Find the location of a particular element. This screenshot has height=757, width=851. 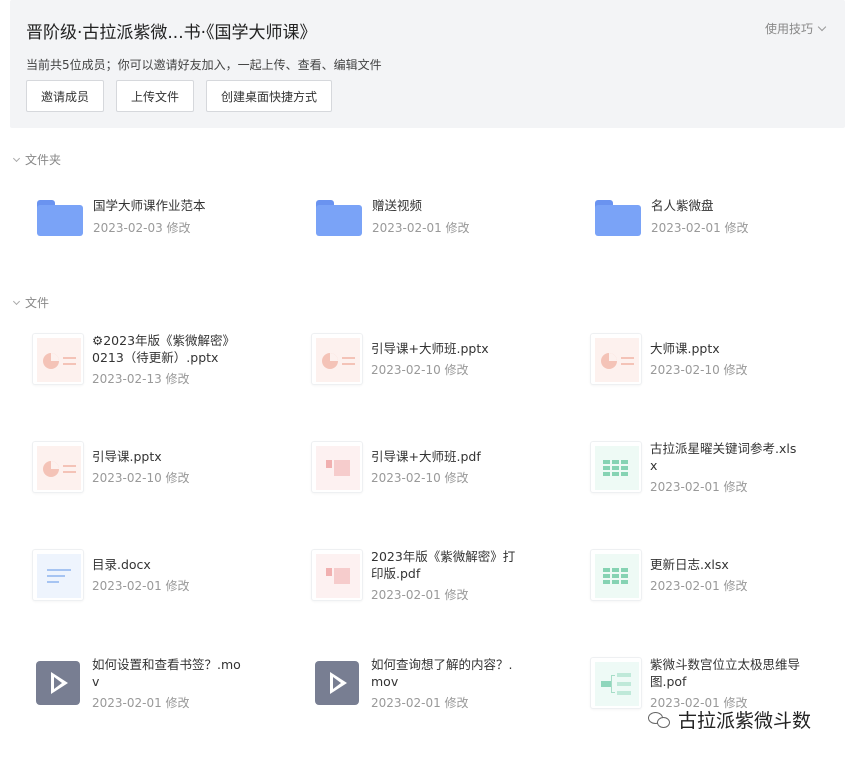

file-name: 大师课.pptx is located at coordinates (685, 348).